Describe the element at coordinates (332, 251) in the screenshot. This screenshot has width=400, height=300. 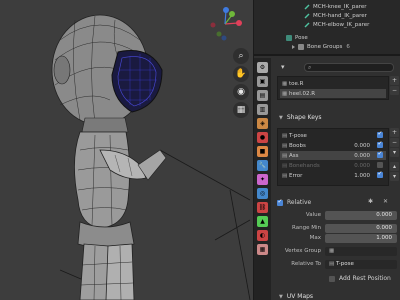
I see `vertex-group-field-icon: ▦` at that location.